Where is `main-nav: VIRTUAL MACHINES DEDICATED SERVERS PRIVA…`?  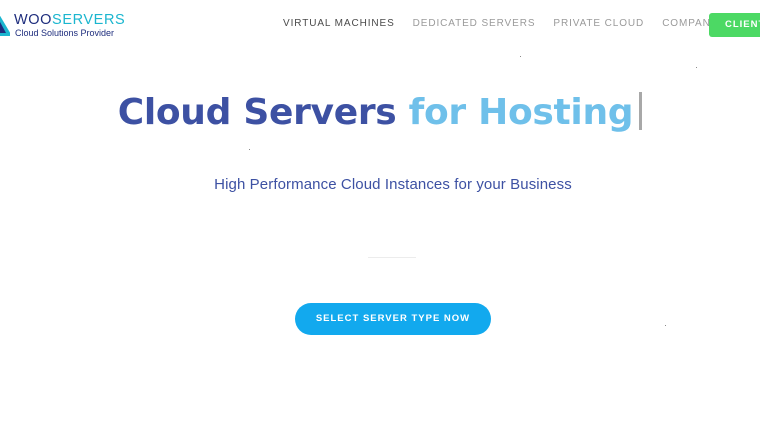
main-nav: VIRTUAL MACHINES DEDICATED SERVERS PRIVA… is located at coordinates (514, 23).